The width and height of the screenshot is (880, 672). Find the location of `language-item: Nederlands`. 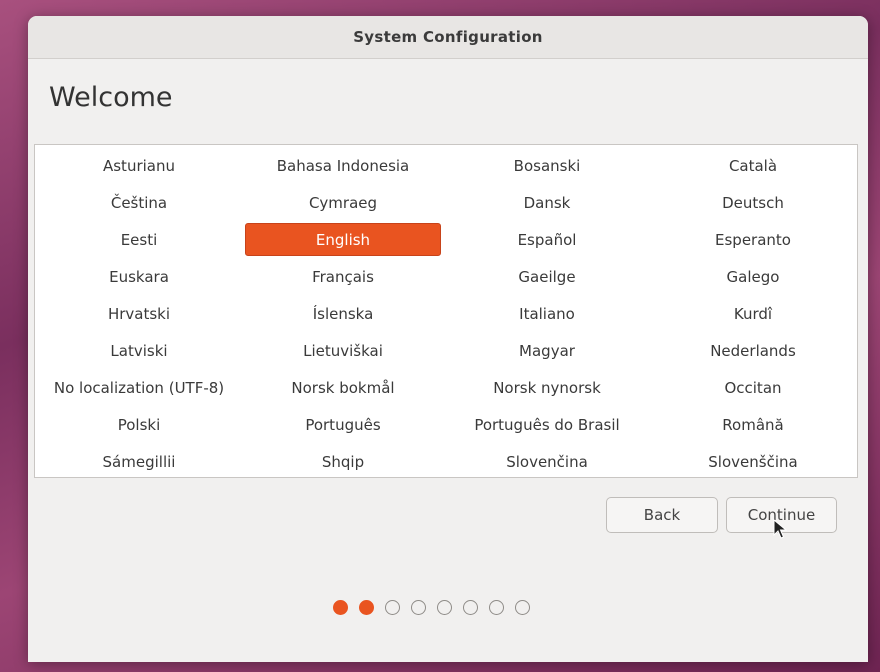

language-item: Nederlands is located at coordinates (753, 350).